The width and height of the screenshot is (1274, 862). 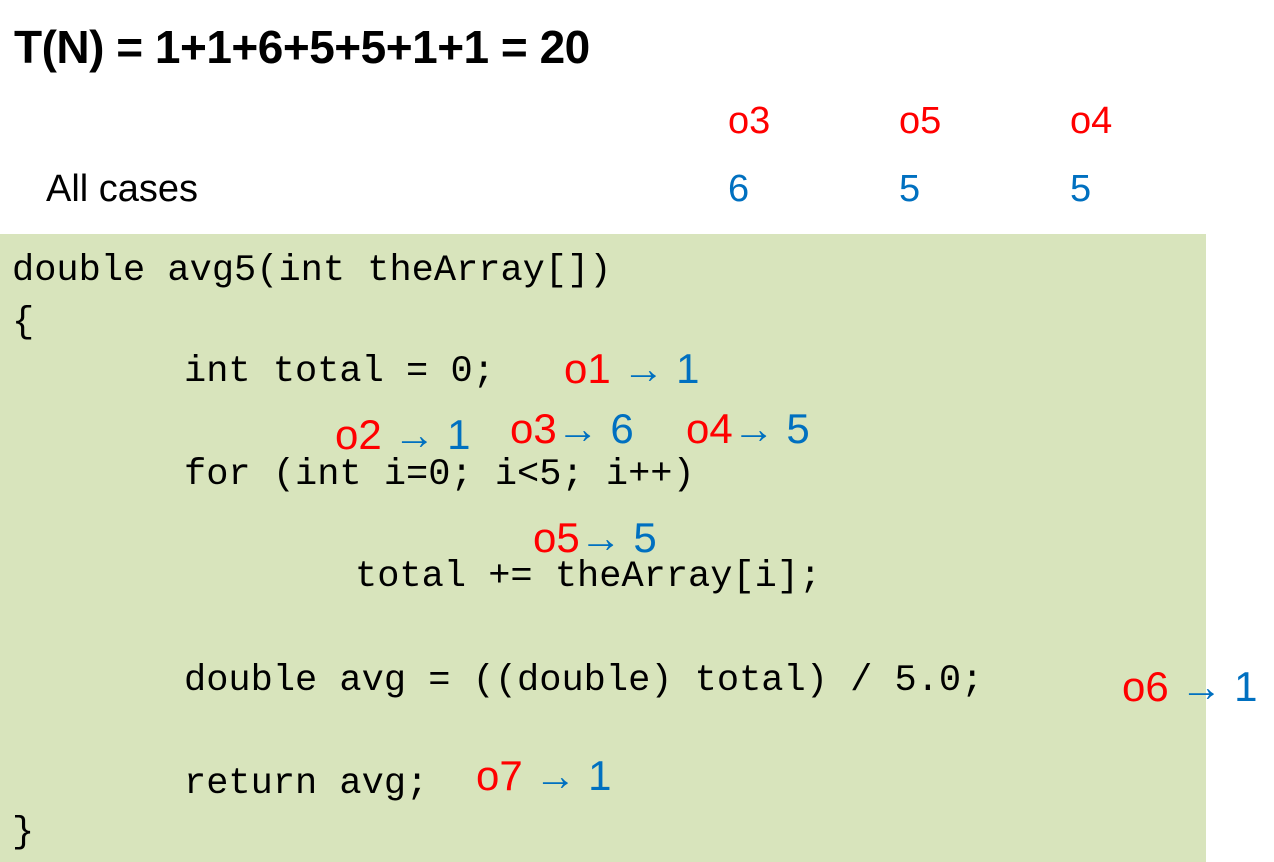 What do you see at coordinates (1081, 189) in the screenshot?
I see `case-value-o4: 5` at bounding box center [1081, 189].